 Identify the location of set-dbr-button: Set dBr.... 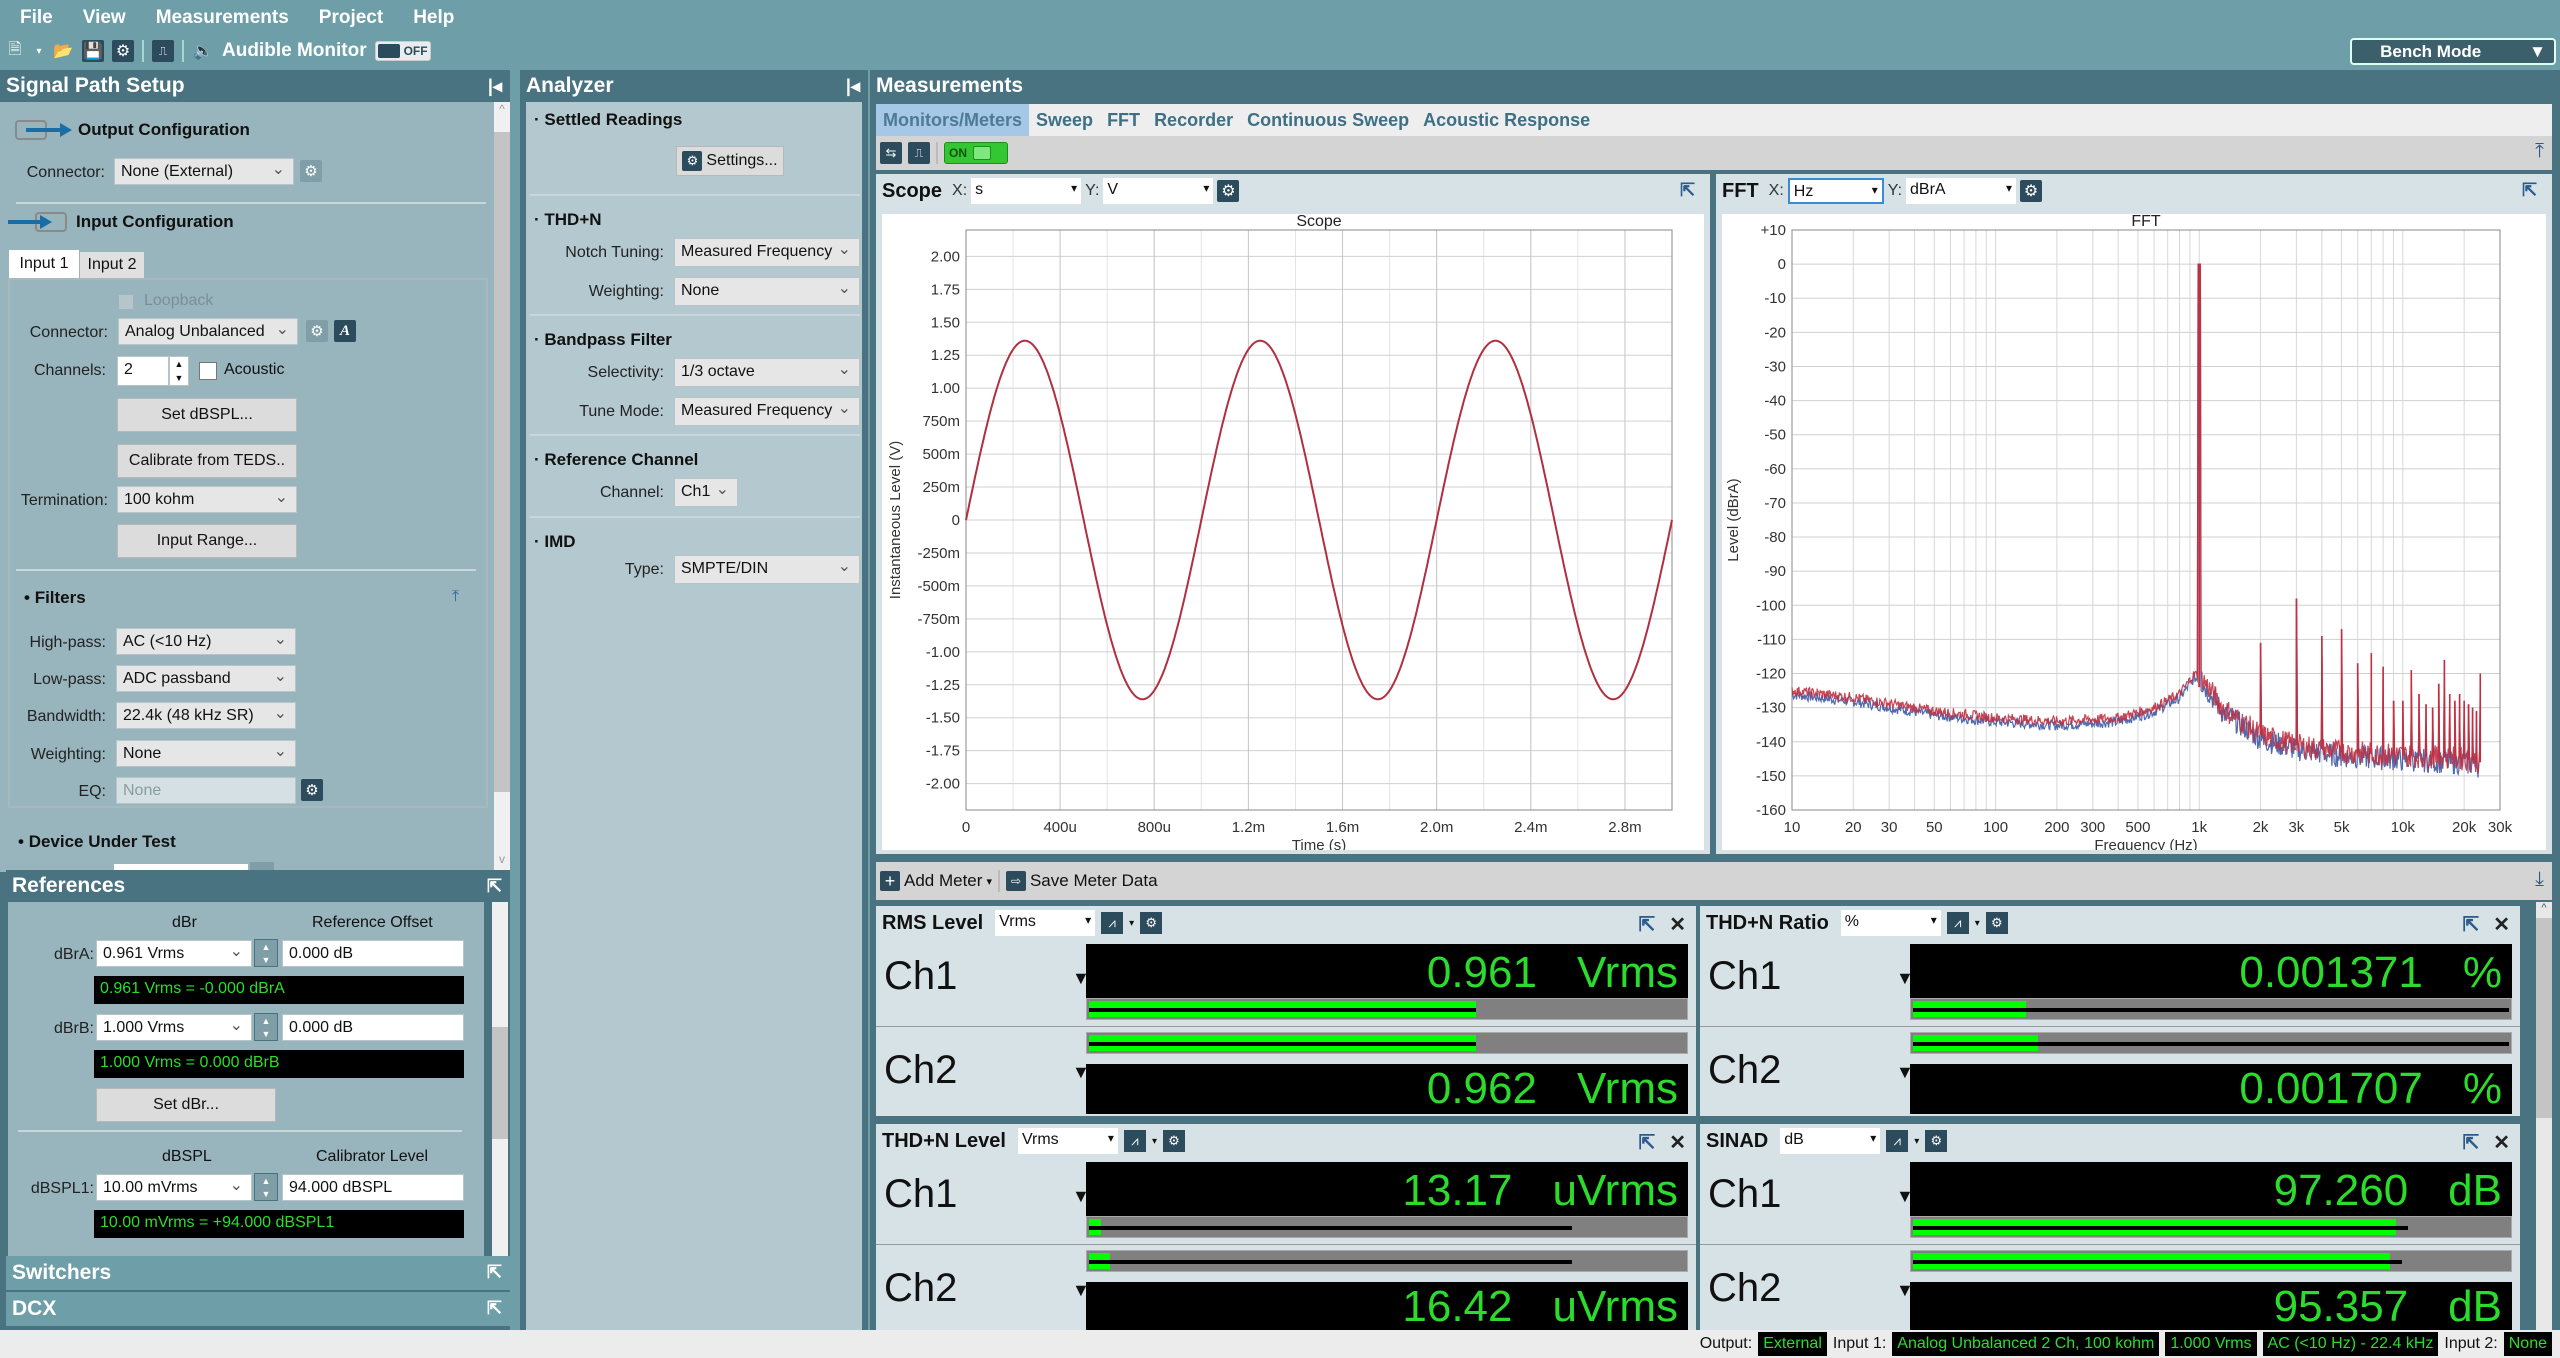
(186, 1105).